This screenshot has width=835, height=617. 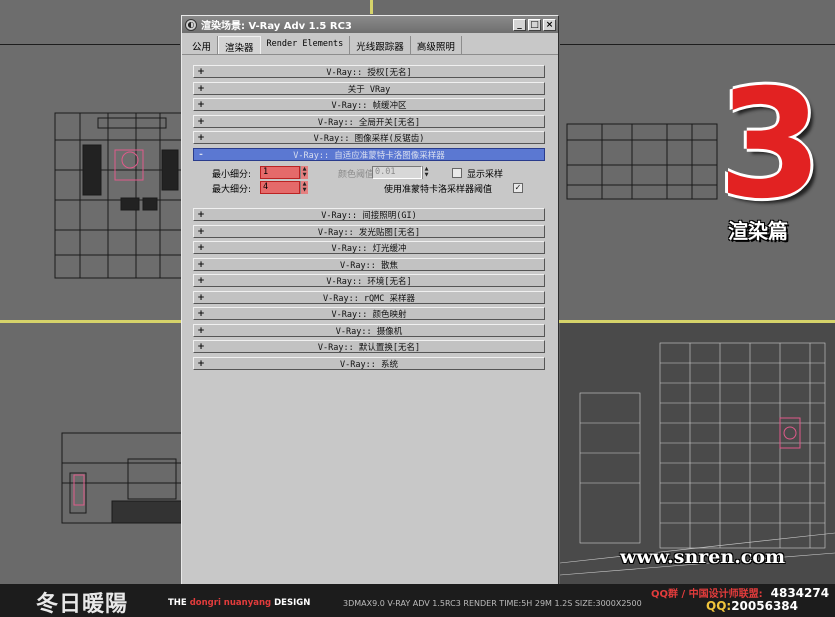 What do you see at coordinates (230, 603) in the screenshot?
I see `brand-highlight: dongri nuanyang` at bounding box center [230, 603].